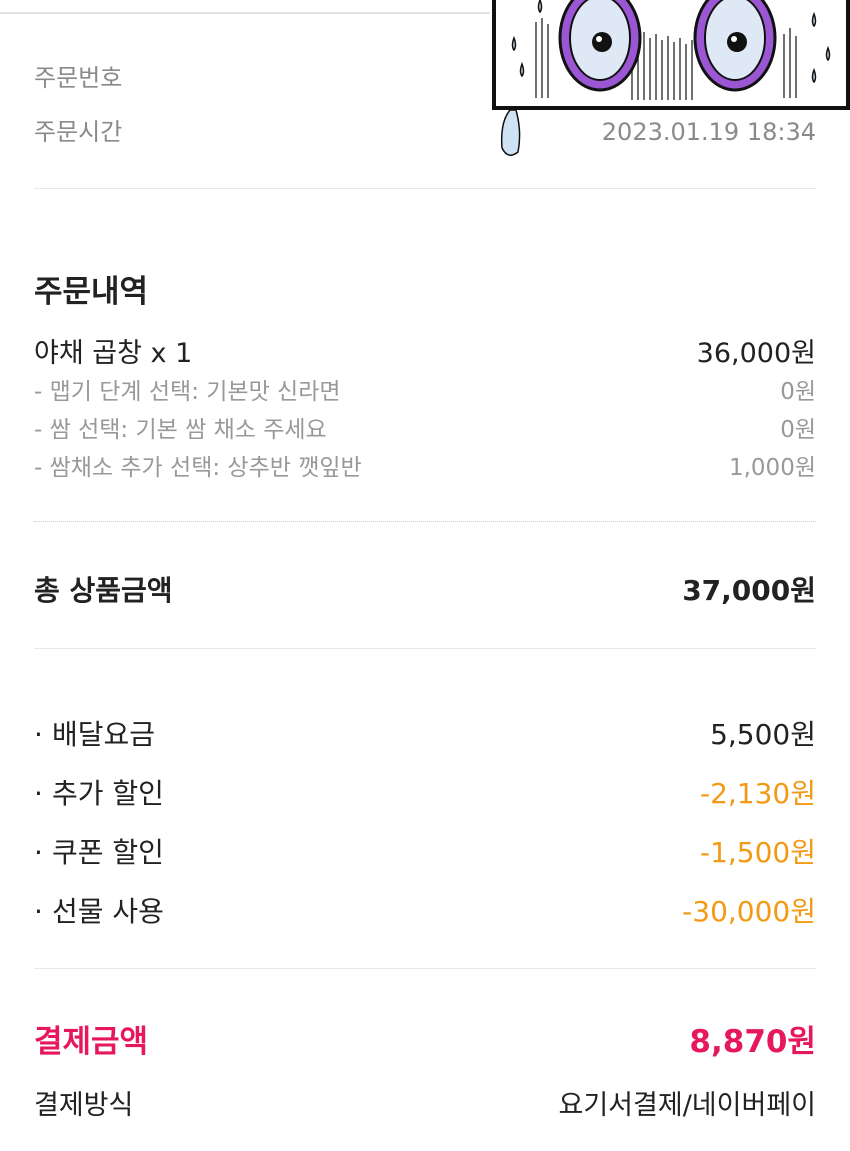 This screenshot has height=1151, width=850. Describe the element at coordinates (749, 911) in the screenshot. I see `gift-use-value: -30,000원` at that location.